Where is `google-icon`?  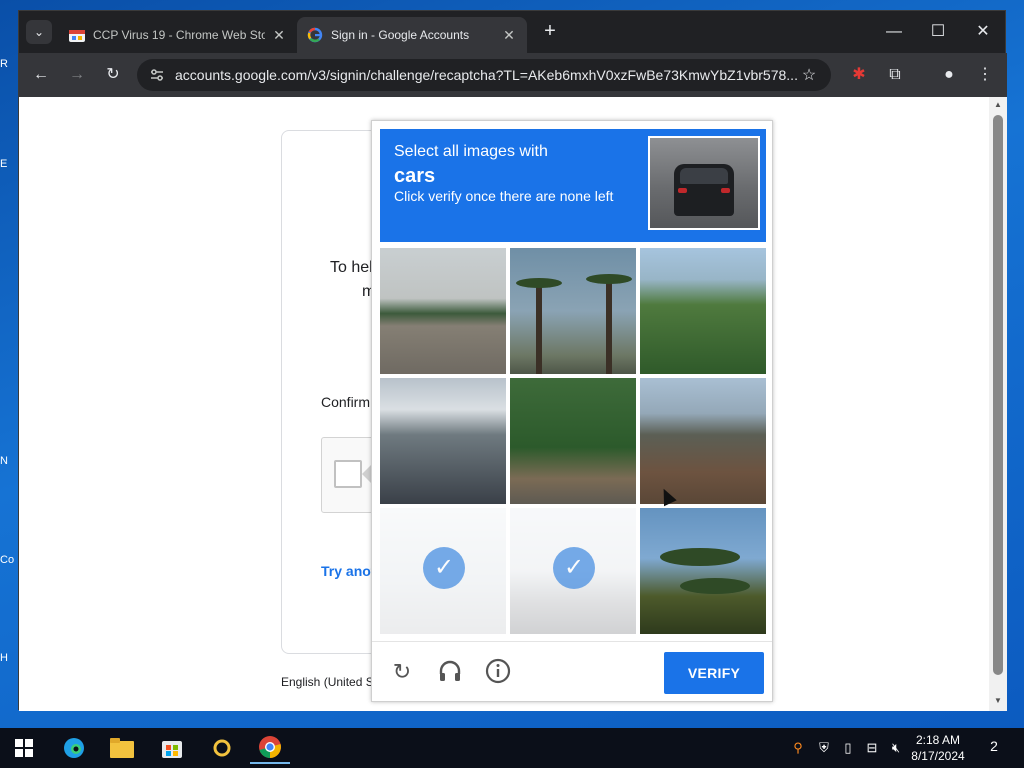
google-icon is located at coordinates (315, 35).